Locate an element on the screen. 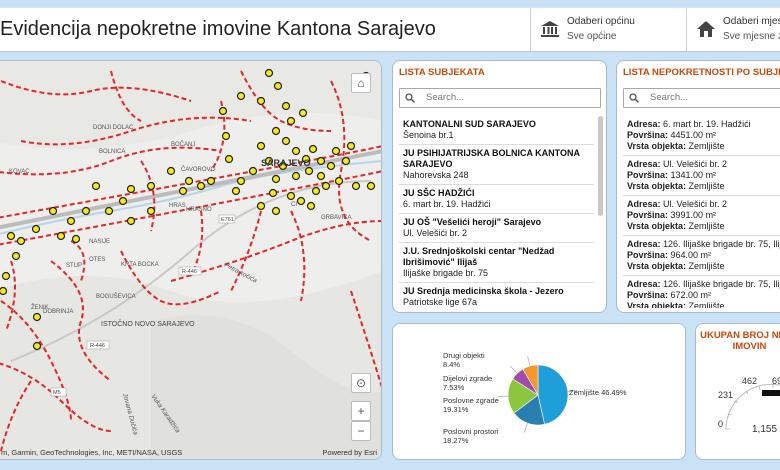  gauge-panel: UKUPAN BROJ NEIMOVIN 0 231 462 69 1,155 is located at coordinates (737, 391).